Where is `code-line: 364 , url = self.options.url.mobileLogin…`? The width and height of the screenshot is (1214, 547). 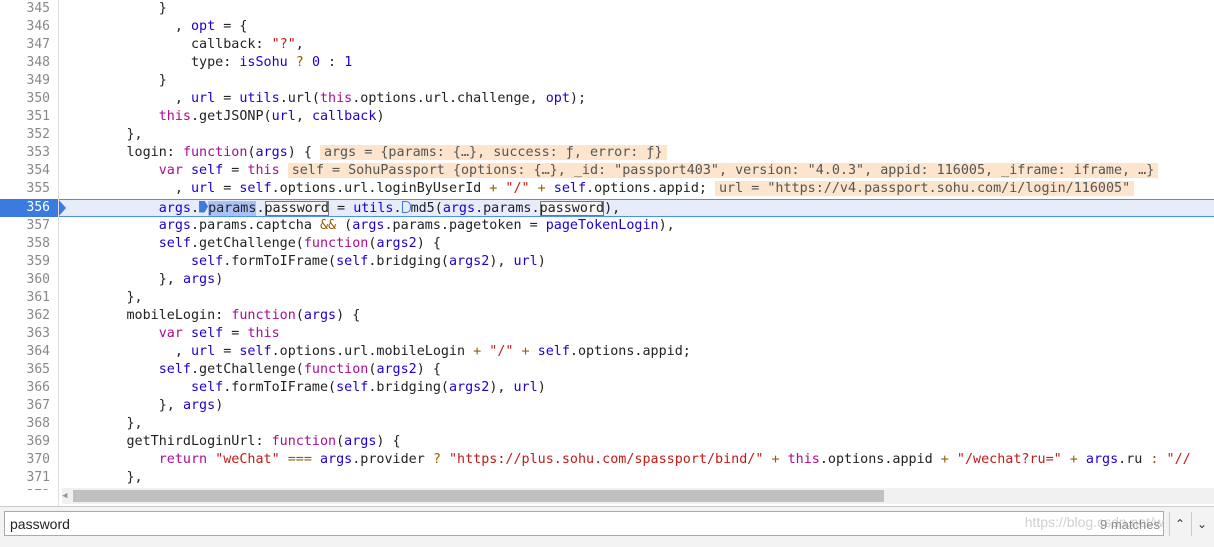
code-line: 364 , url = self.options.url.mobileLogin… is located at coordinates (607, 352).